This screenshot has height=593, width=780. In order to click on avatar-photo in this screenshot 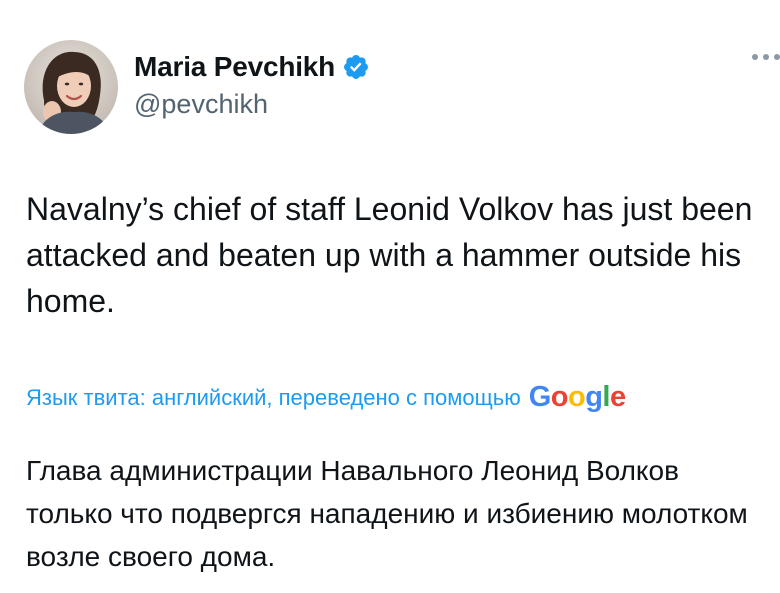, I will do `click(71, 87)`.